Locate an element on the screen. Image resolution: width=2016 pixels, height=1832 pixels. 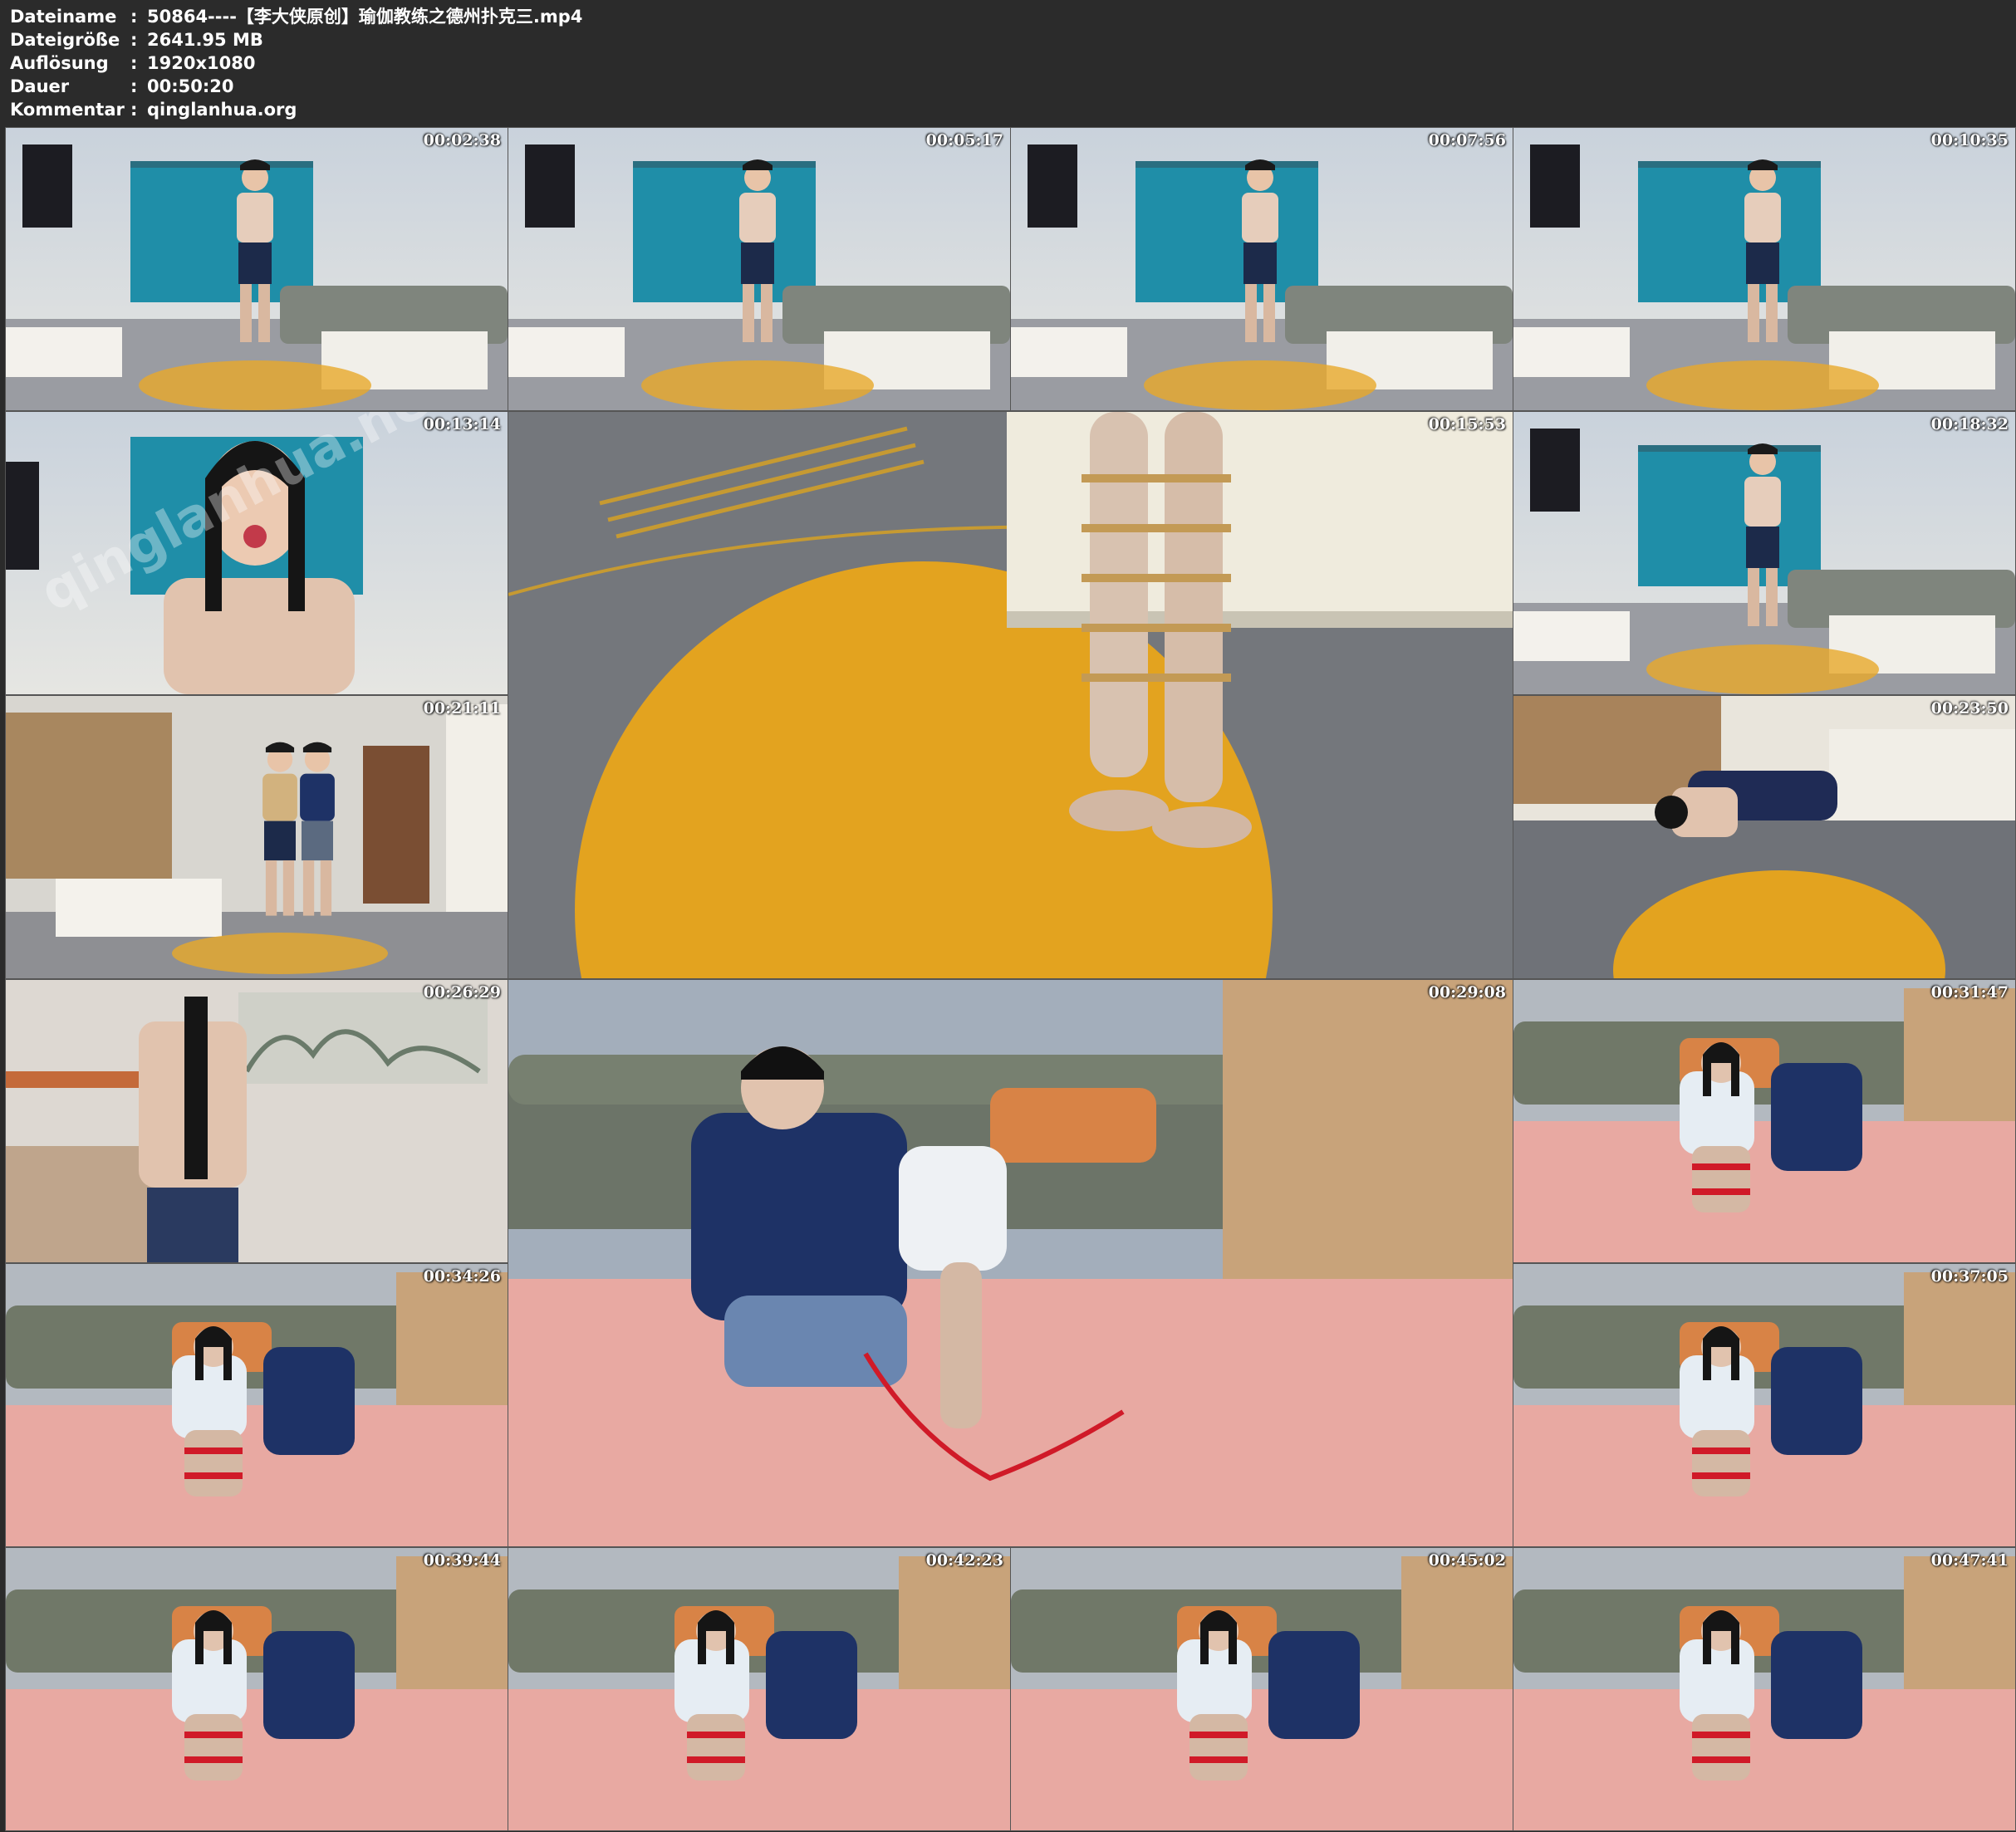
info-label: Auflösung is located at coordinates (60, 63).